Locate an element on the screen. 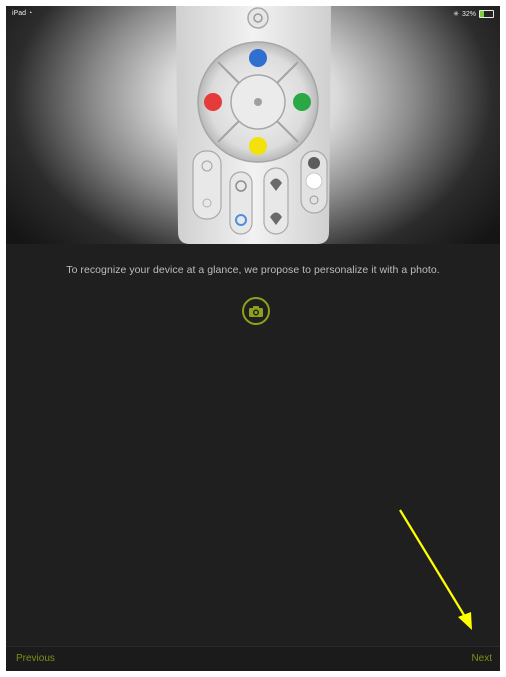 The image size is (506, 677). status-left: iPad ◔ is located at coordinates (22, 13).